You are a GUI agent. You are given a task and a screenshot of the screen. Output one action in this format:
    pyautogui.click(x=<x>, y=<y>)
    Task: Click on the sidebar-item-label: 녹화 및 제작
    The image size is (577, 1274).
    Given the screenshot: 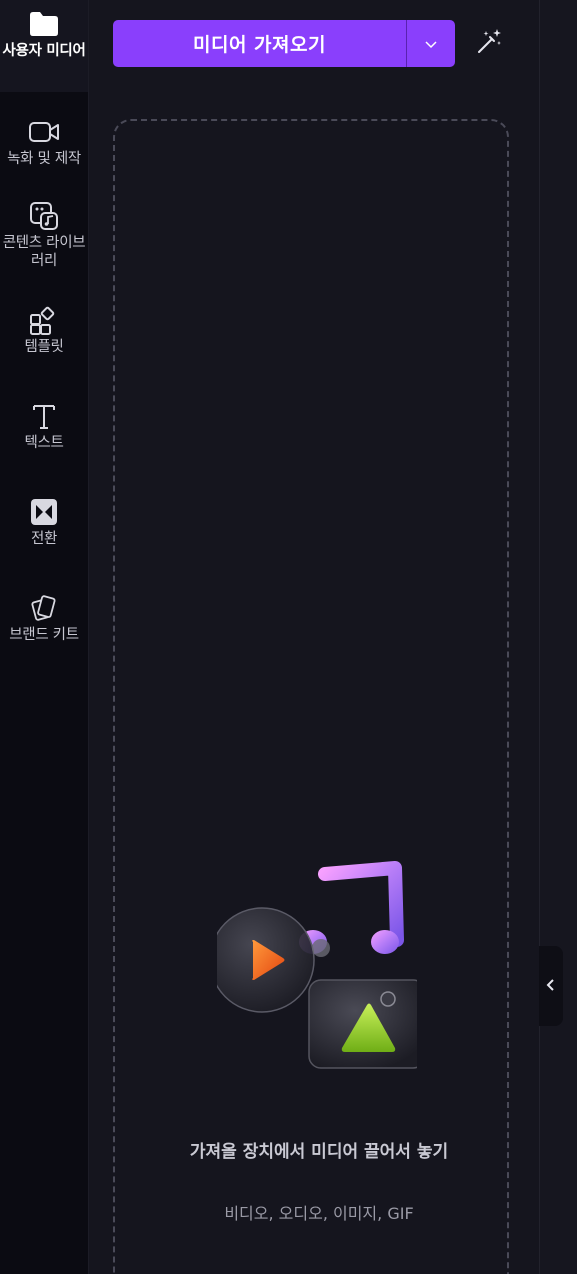 What is the action you would take?
    pyautogui.click(x=44, y=159)
    